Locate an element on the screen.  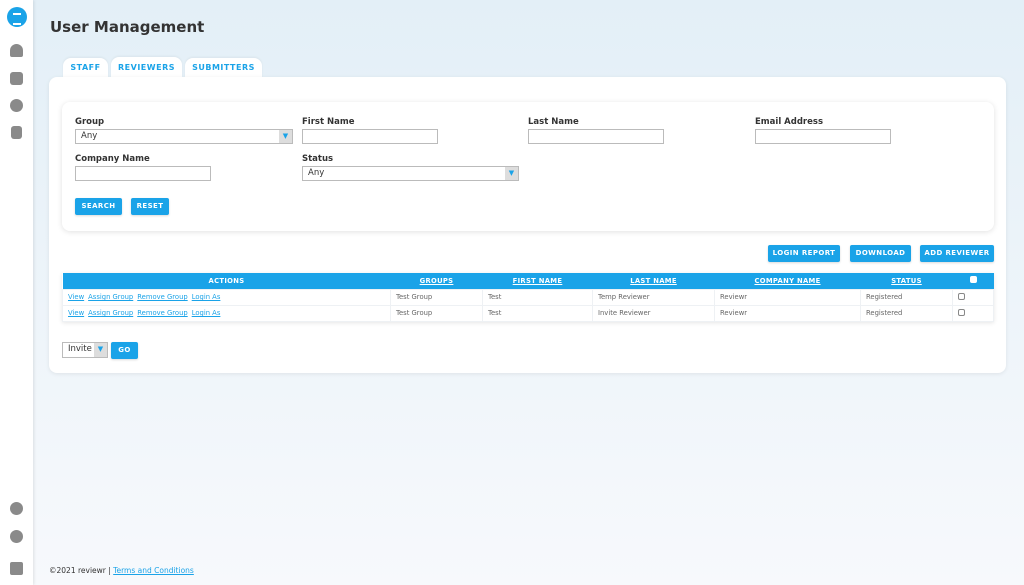
company-label: Company Name is located at coordinates (112, 159).